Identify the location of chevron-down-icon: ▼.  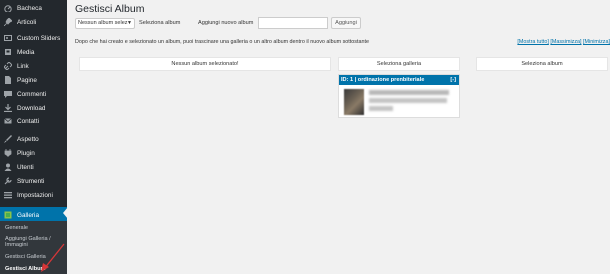
(129, 23).